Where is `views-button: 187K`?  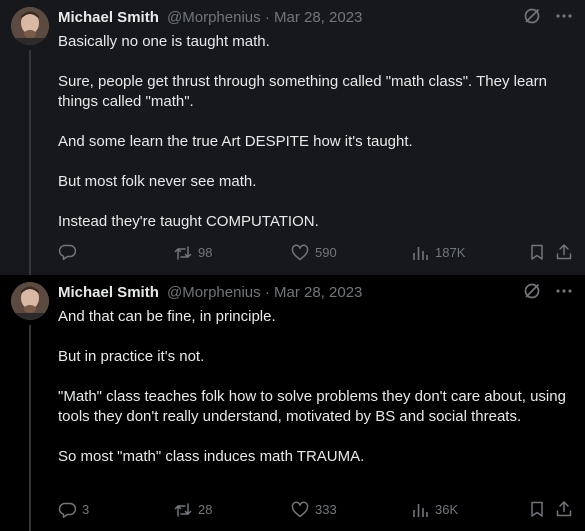 views-button: 187K is located at coordinates (438, 253).